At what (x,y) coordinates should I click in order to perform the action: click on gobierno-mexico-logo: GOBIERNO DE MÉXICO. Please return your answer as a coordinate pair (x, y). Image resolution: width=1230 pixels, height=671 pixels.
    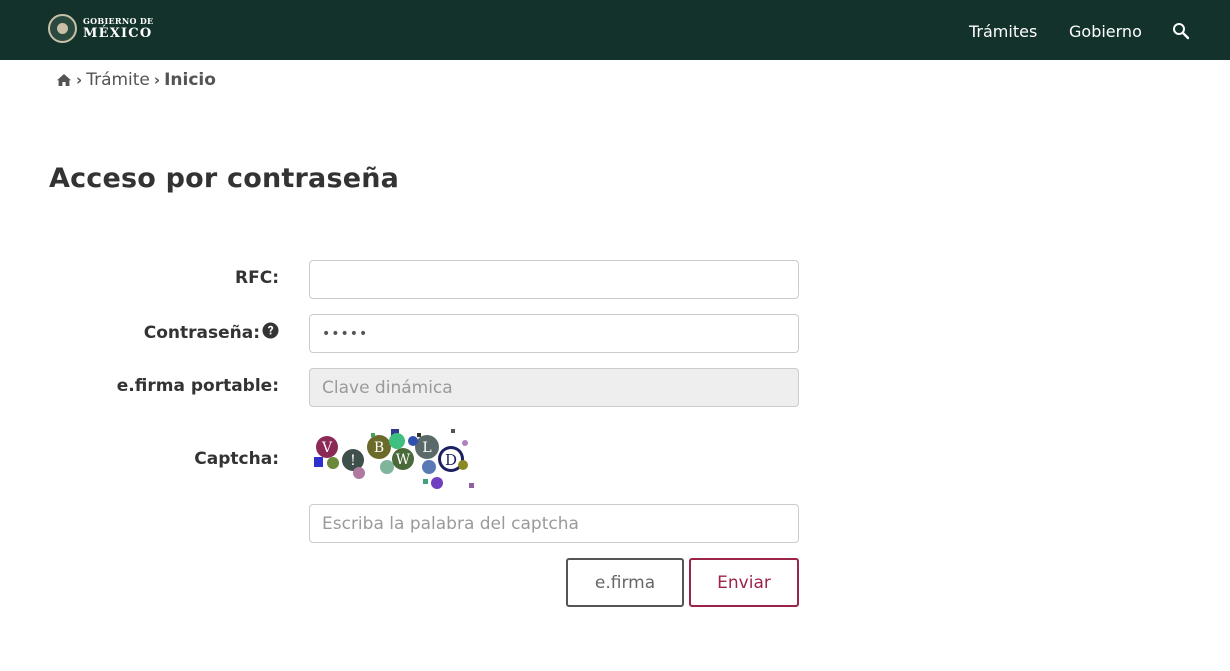
    Looking at the image, I should click on (100, 28).